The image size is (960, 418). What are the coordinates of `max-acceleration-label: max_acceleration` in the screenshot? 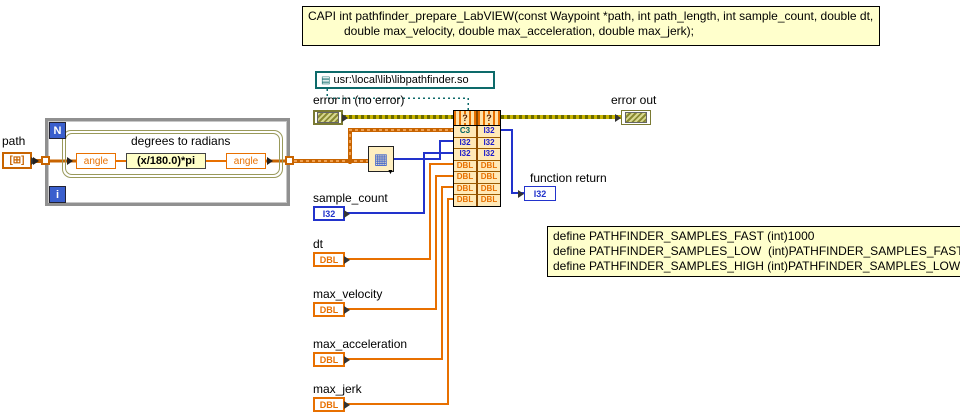 It's located at (360, 344).